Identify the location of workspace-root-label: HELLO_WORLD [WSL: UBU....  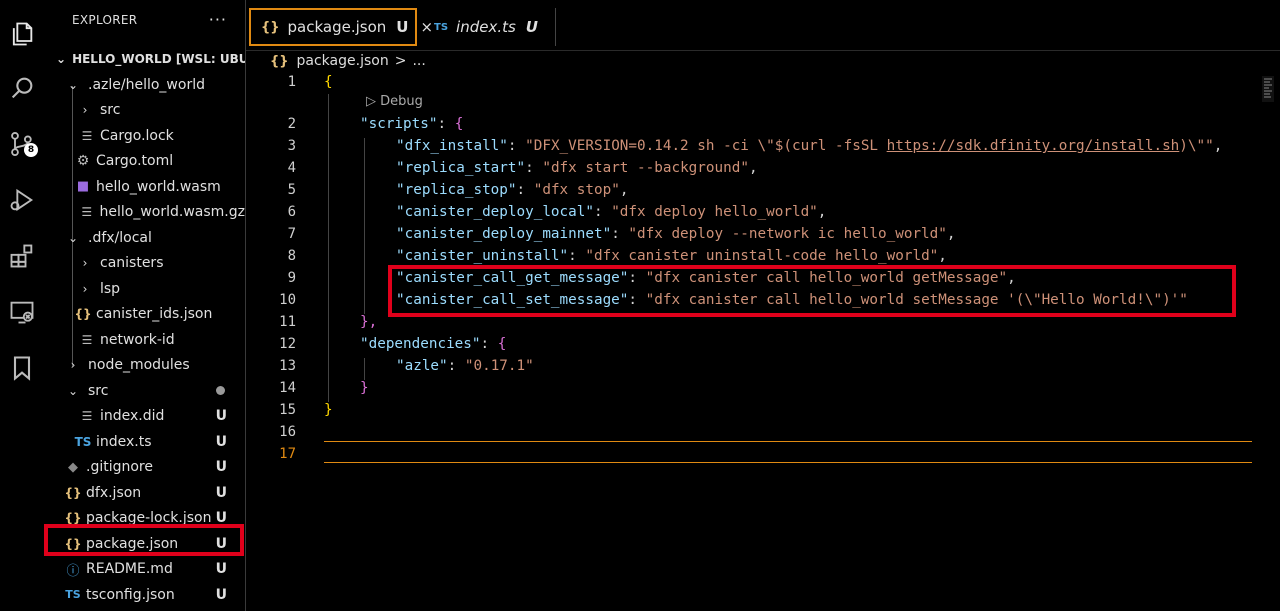
(158, 59).